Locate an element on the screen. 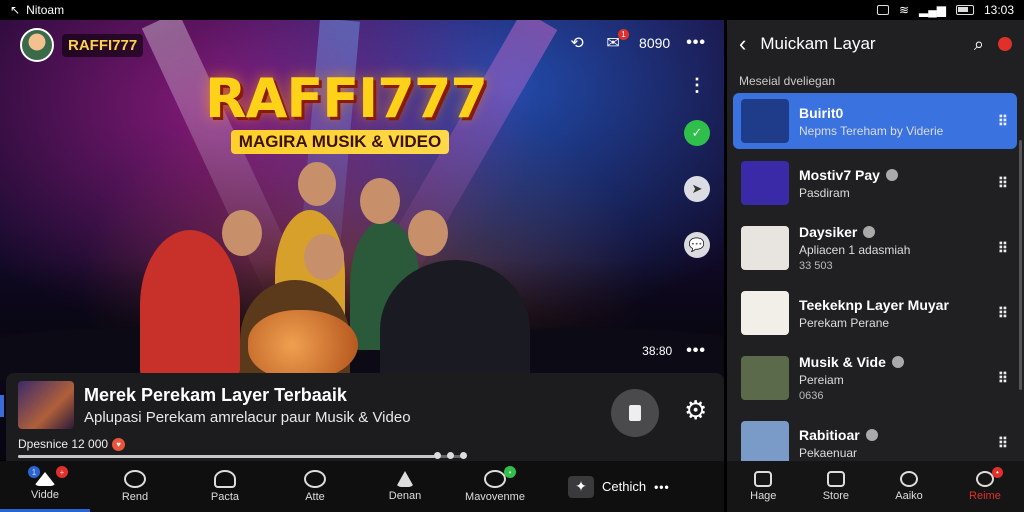  nav-label: Rend is located at coordinates (135, 497).